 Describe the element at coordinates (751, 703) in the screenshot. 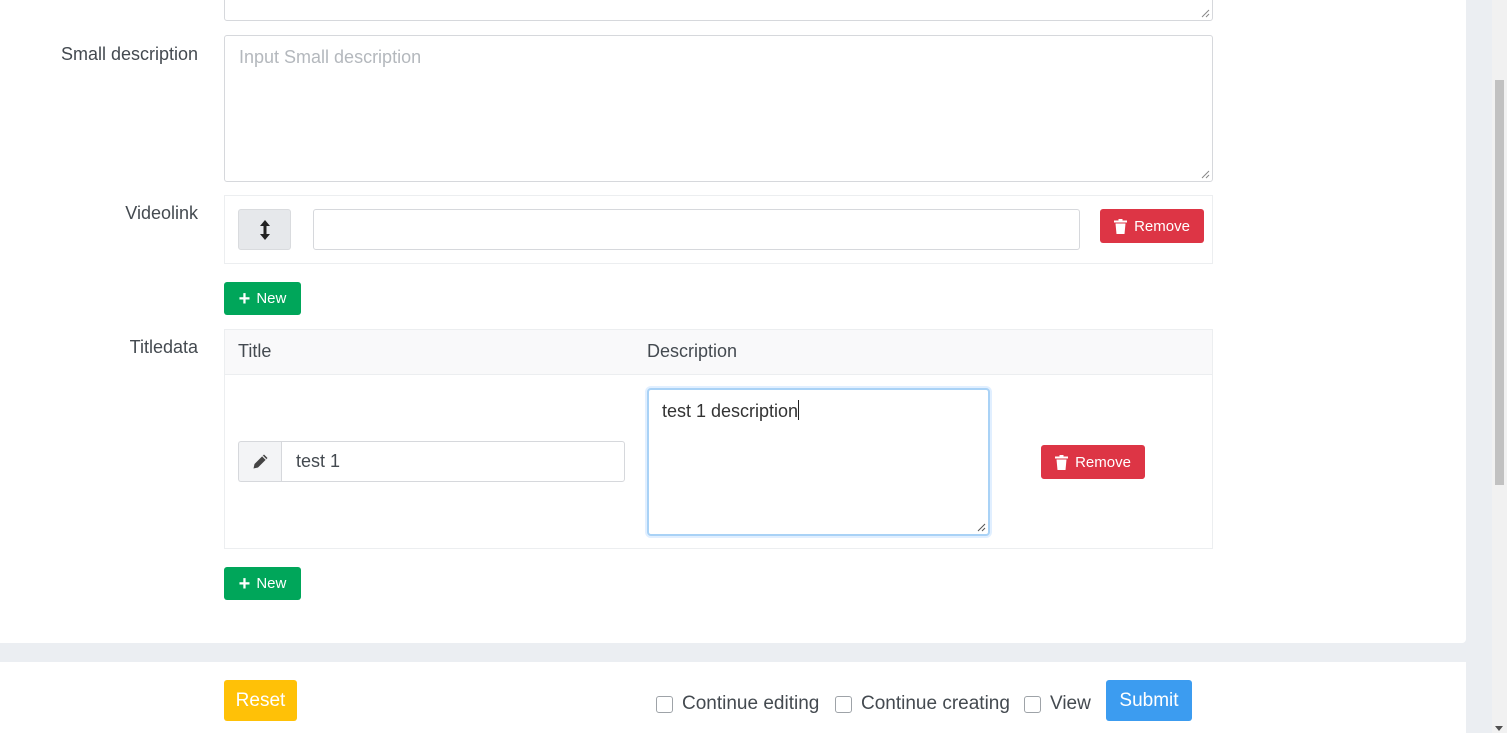

I see `checkbox-label: Continue editing` at that location.